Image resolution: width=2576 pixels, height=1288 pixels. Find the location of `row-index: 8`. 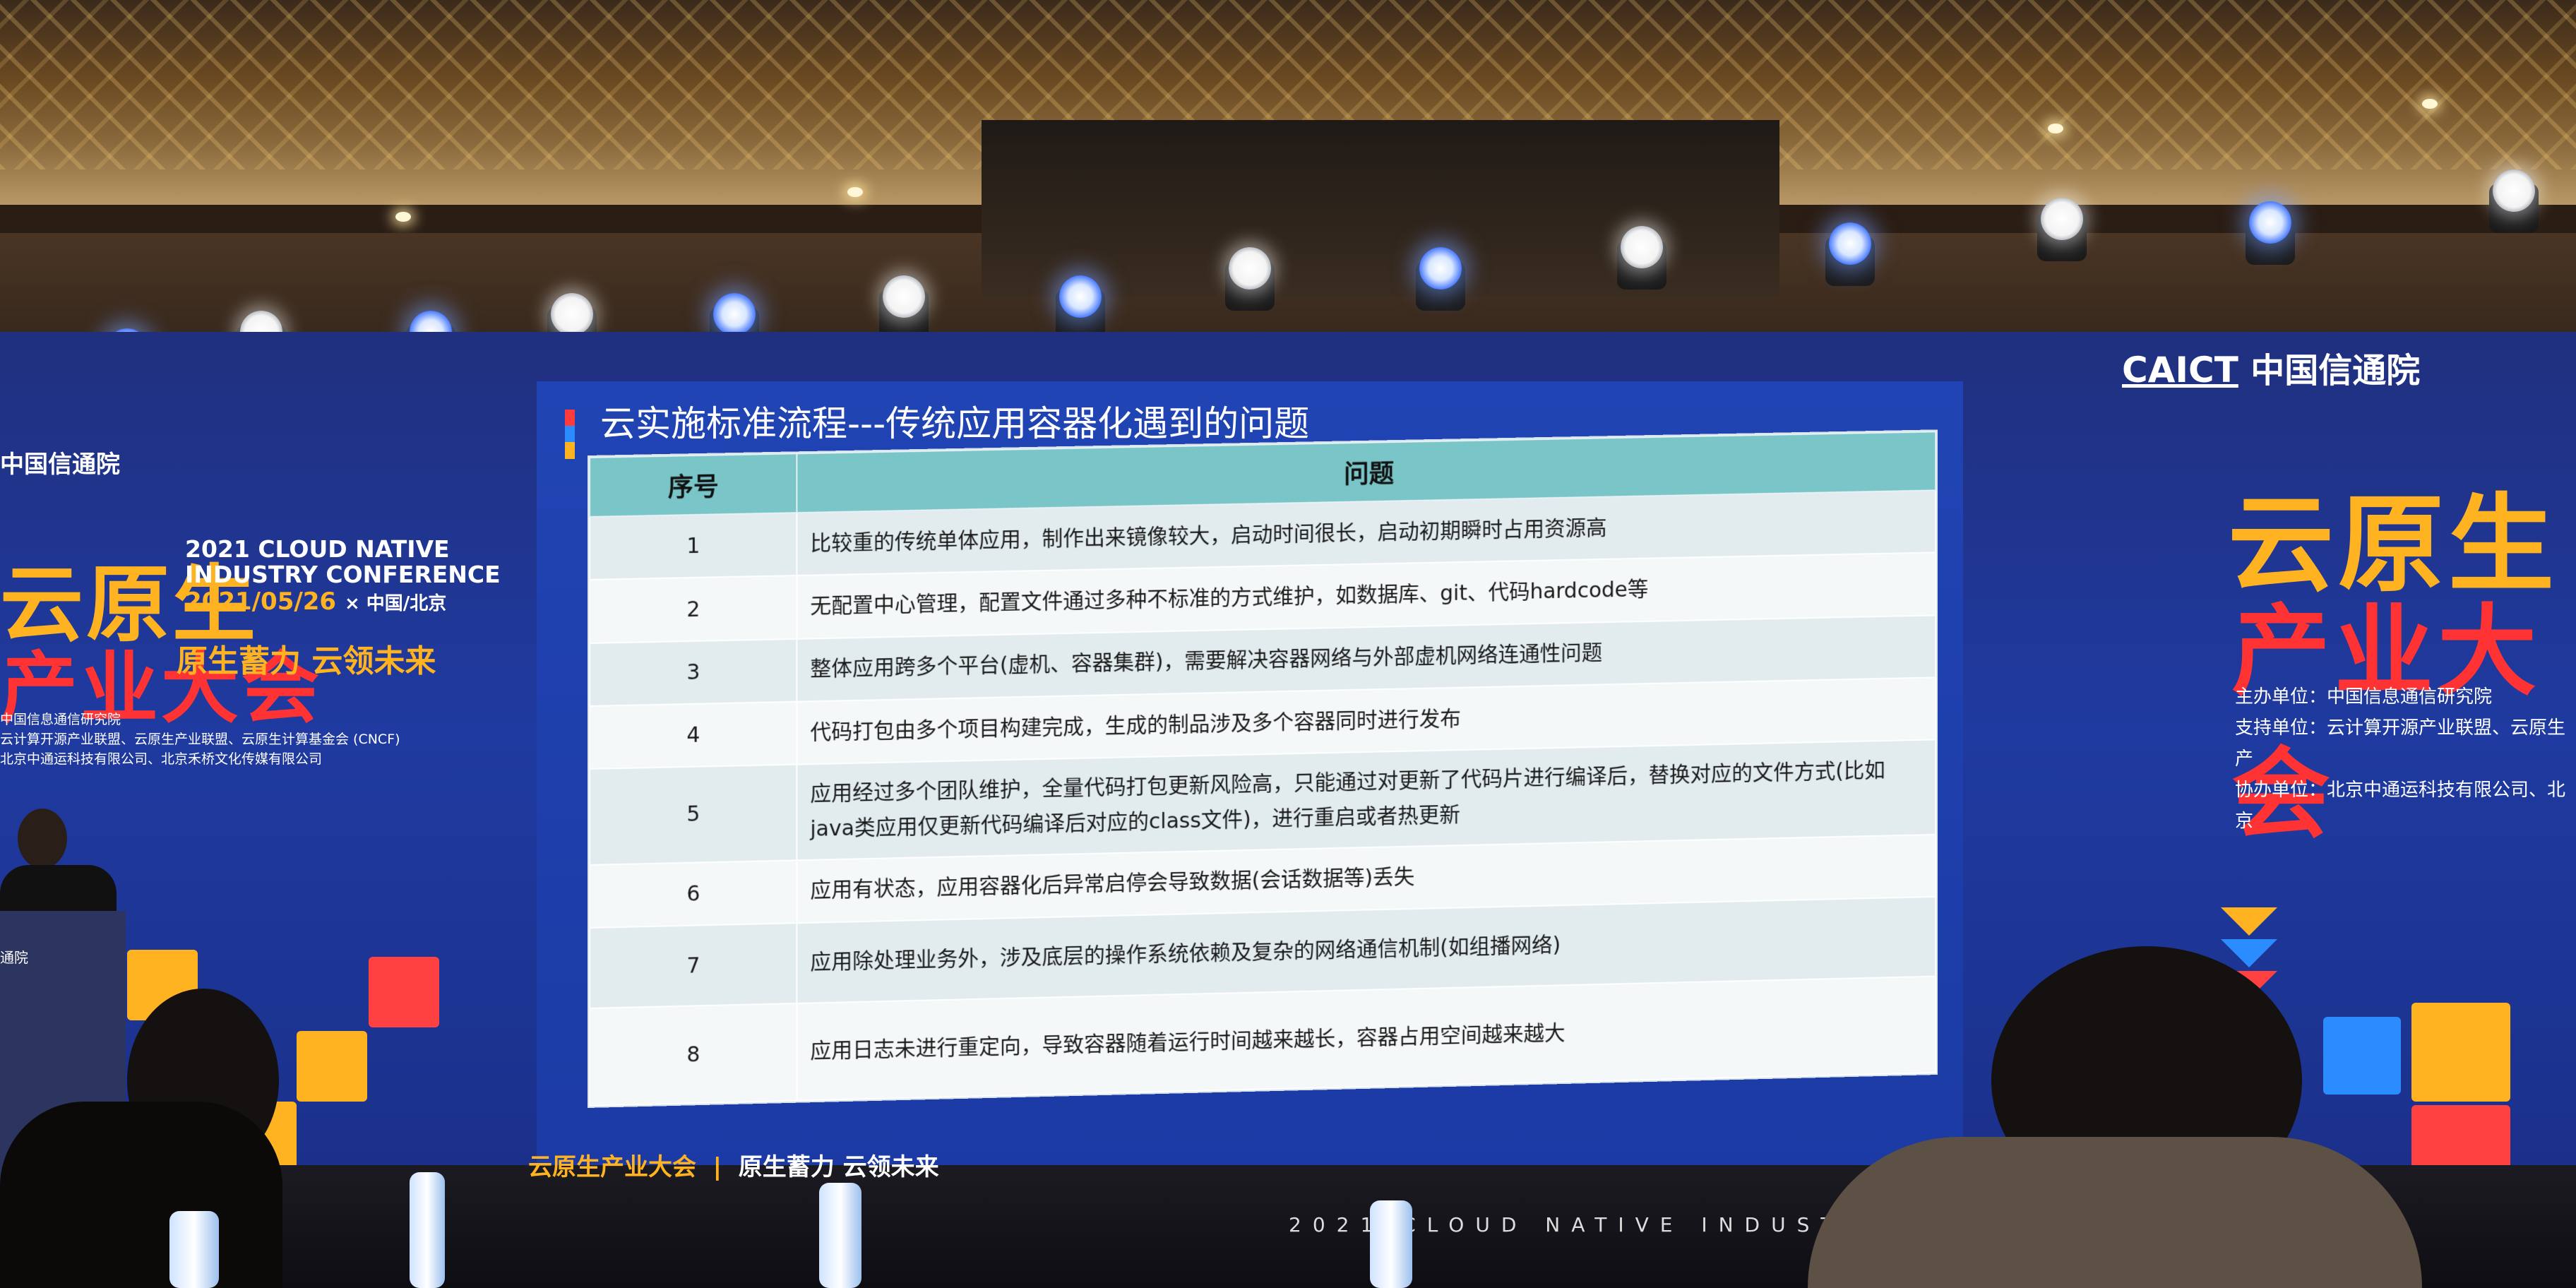

row-index: 8 is located at coordinates (693, 1054).